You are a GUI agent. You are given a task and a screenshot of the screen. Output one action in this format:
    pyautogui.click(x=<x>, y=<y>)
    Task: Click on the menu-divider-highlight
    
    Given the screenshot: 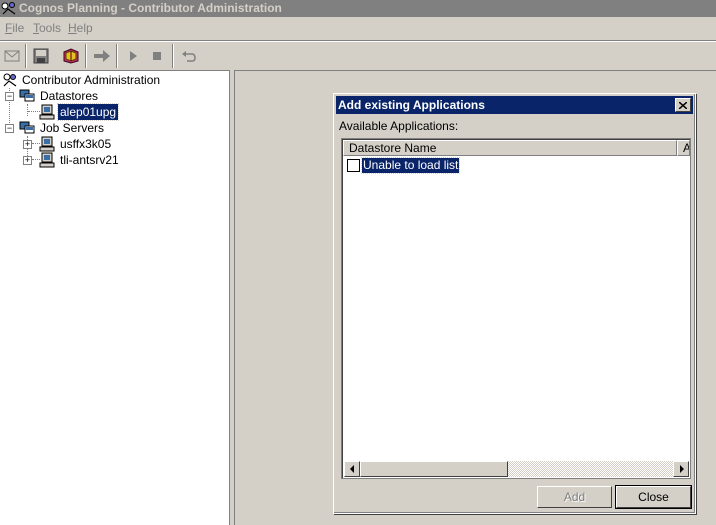 What is the action you would take?
    pyautogui.click(x=358, y=41)
    